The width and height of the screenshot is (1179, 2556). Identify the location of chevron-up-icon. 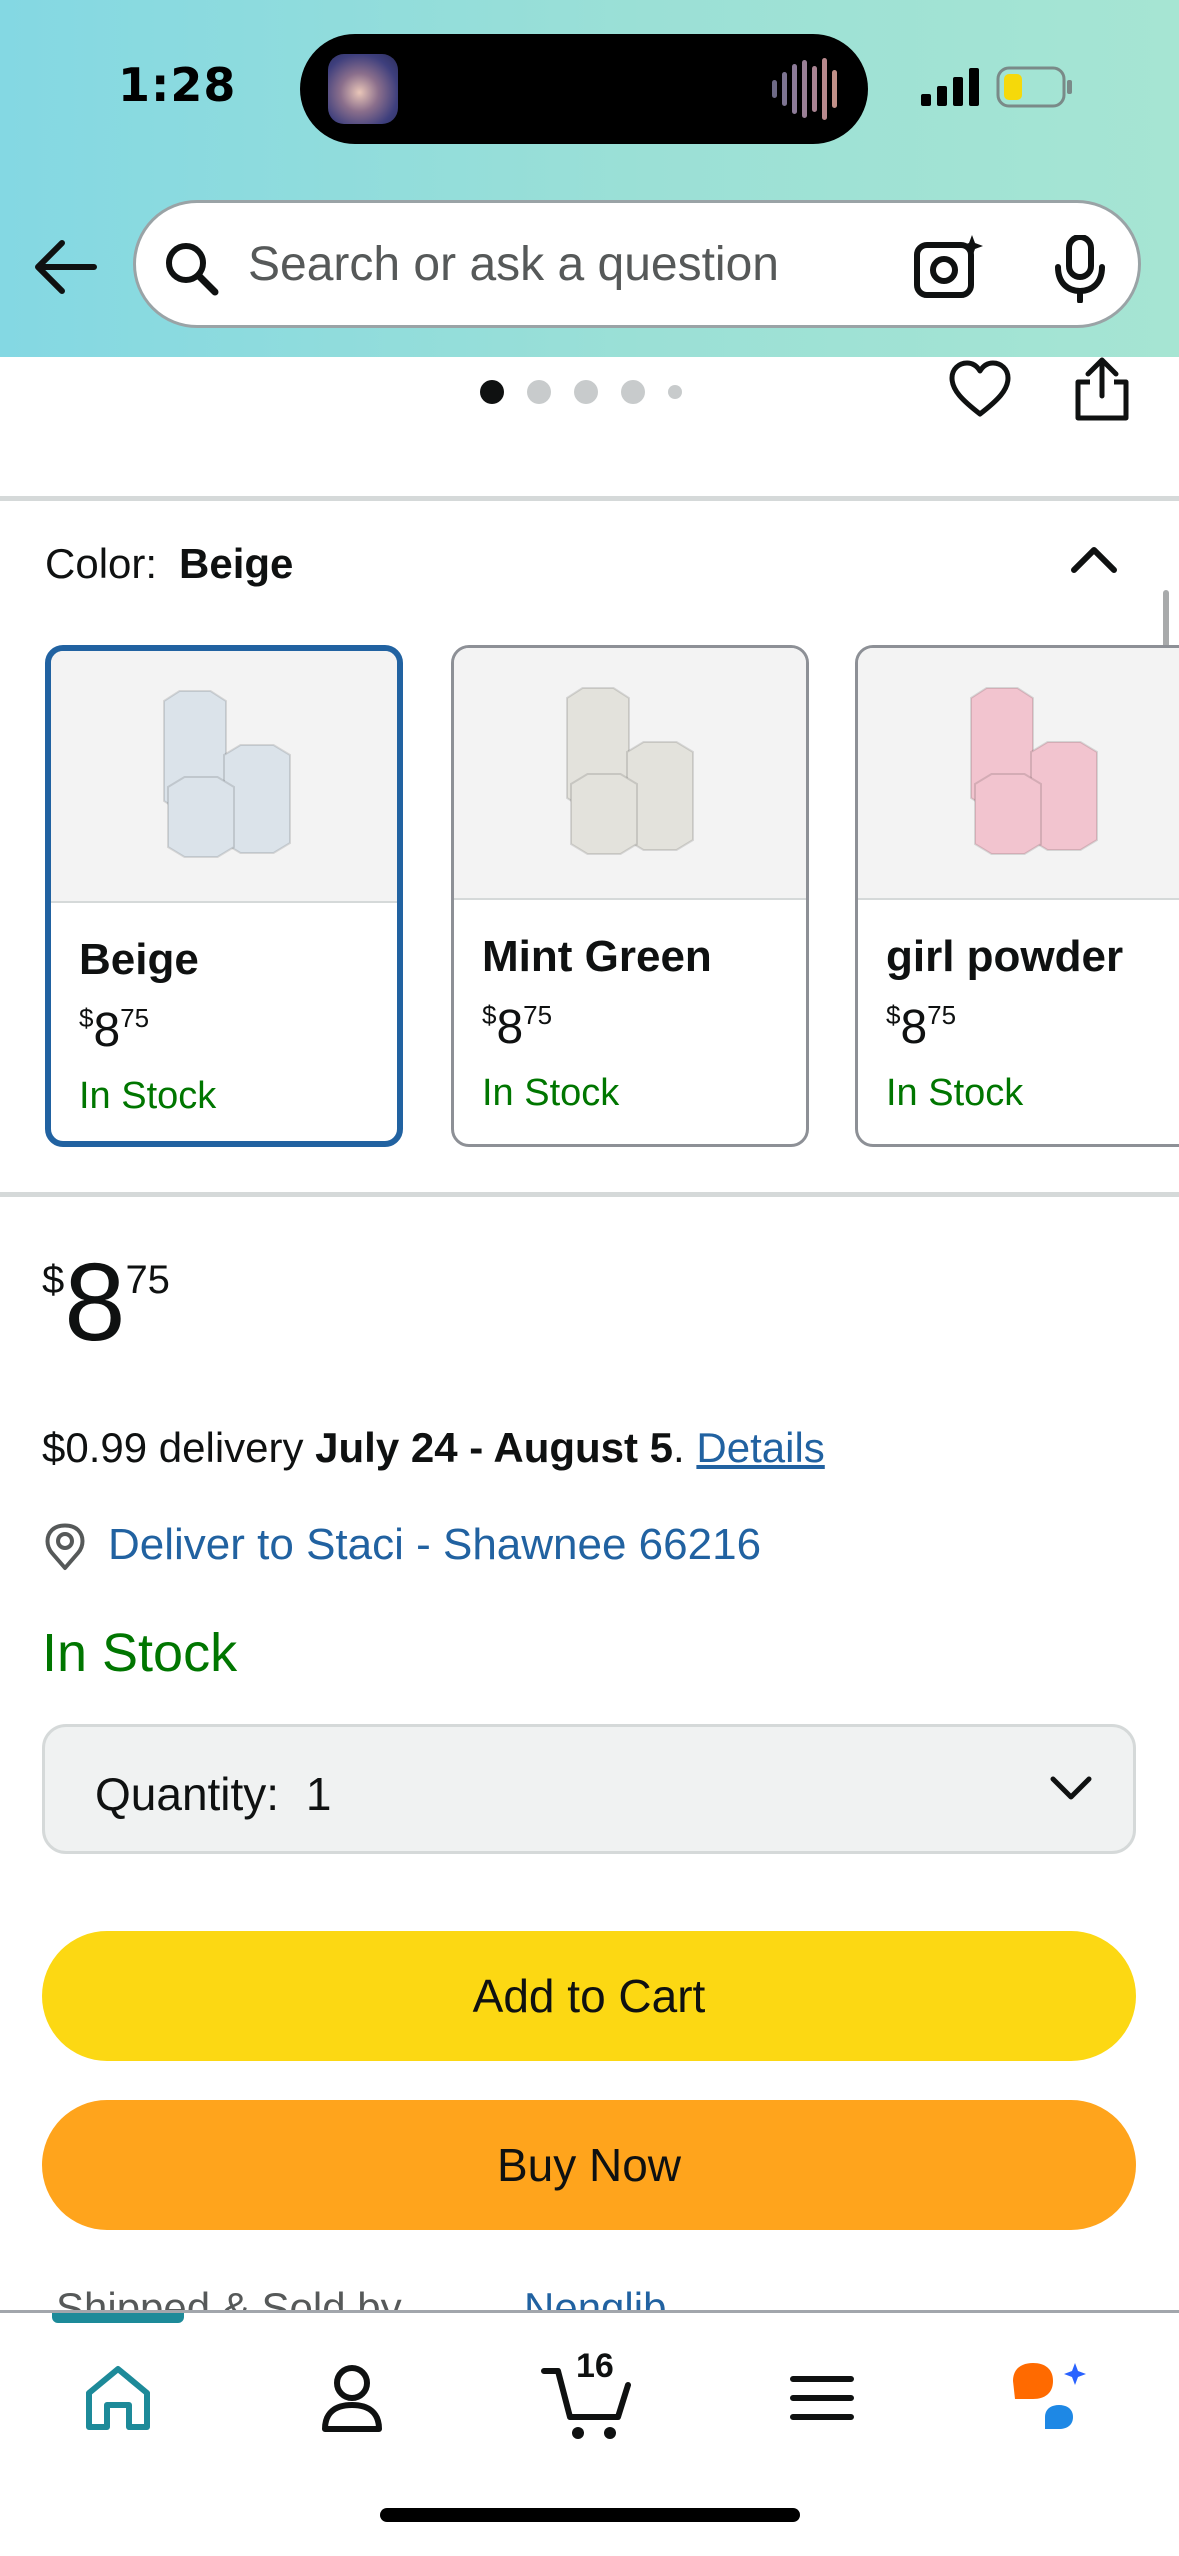
(1094, 558).